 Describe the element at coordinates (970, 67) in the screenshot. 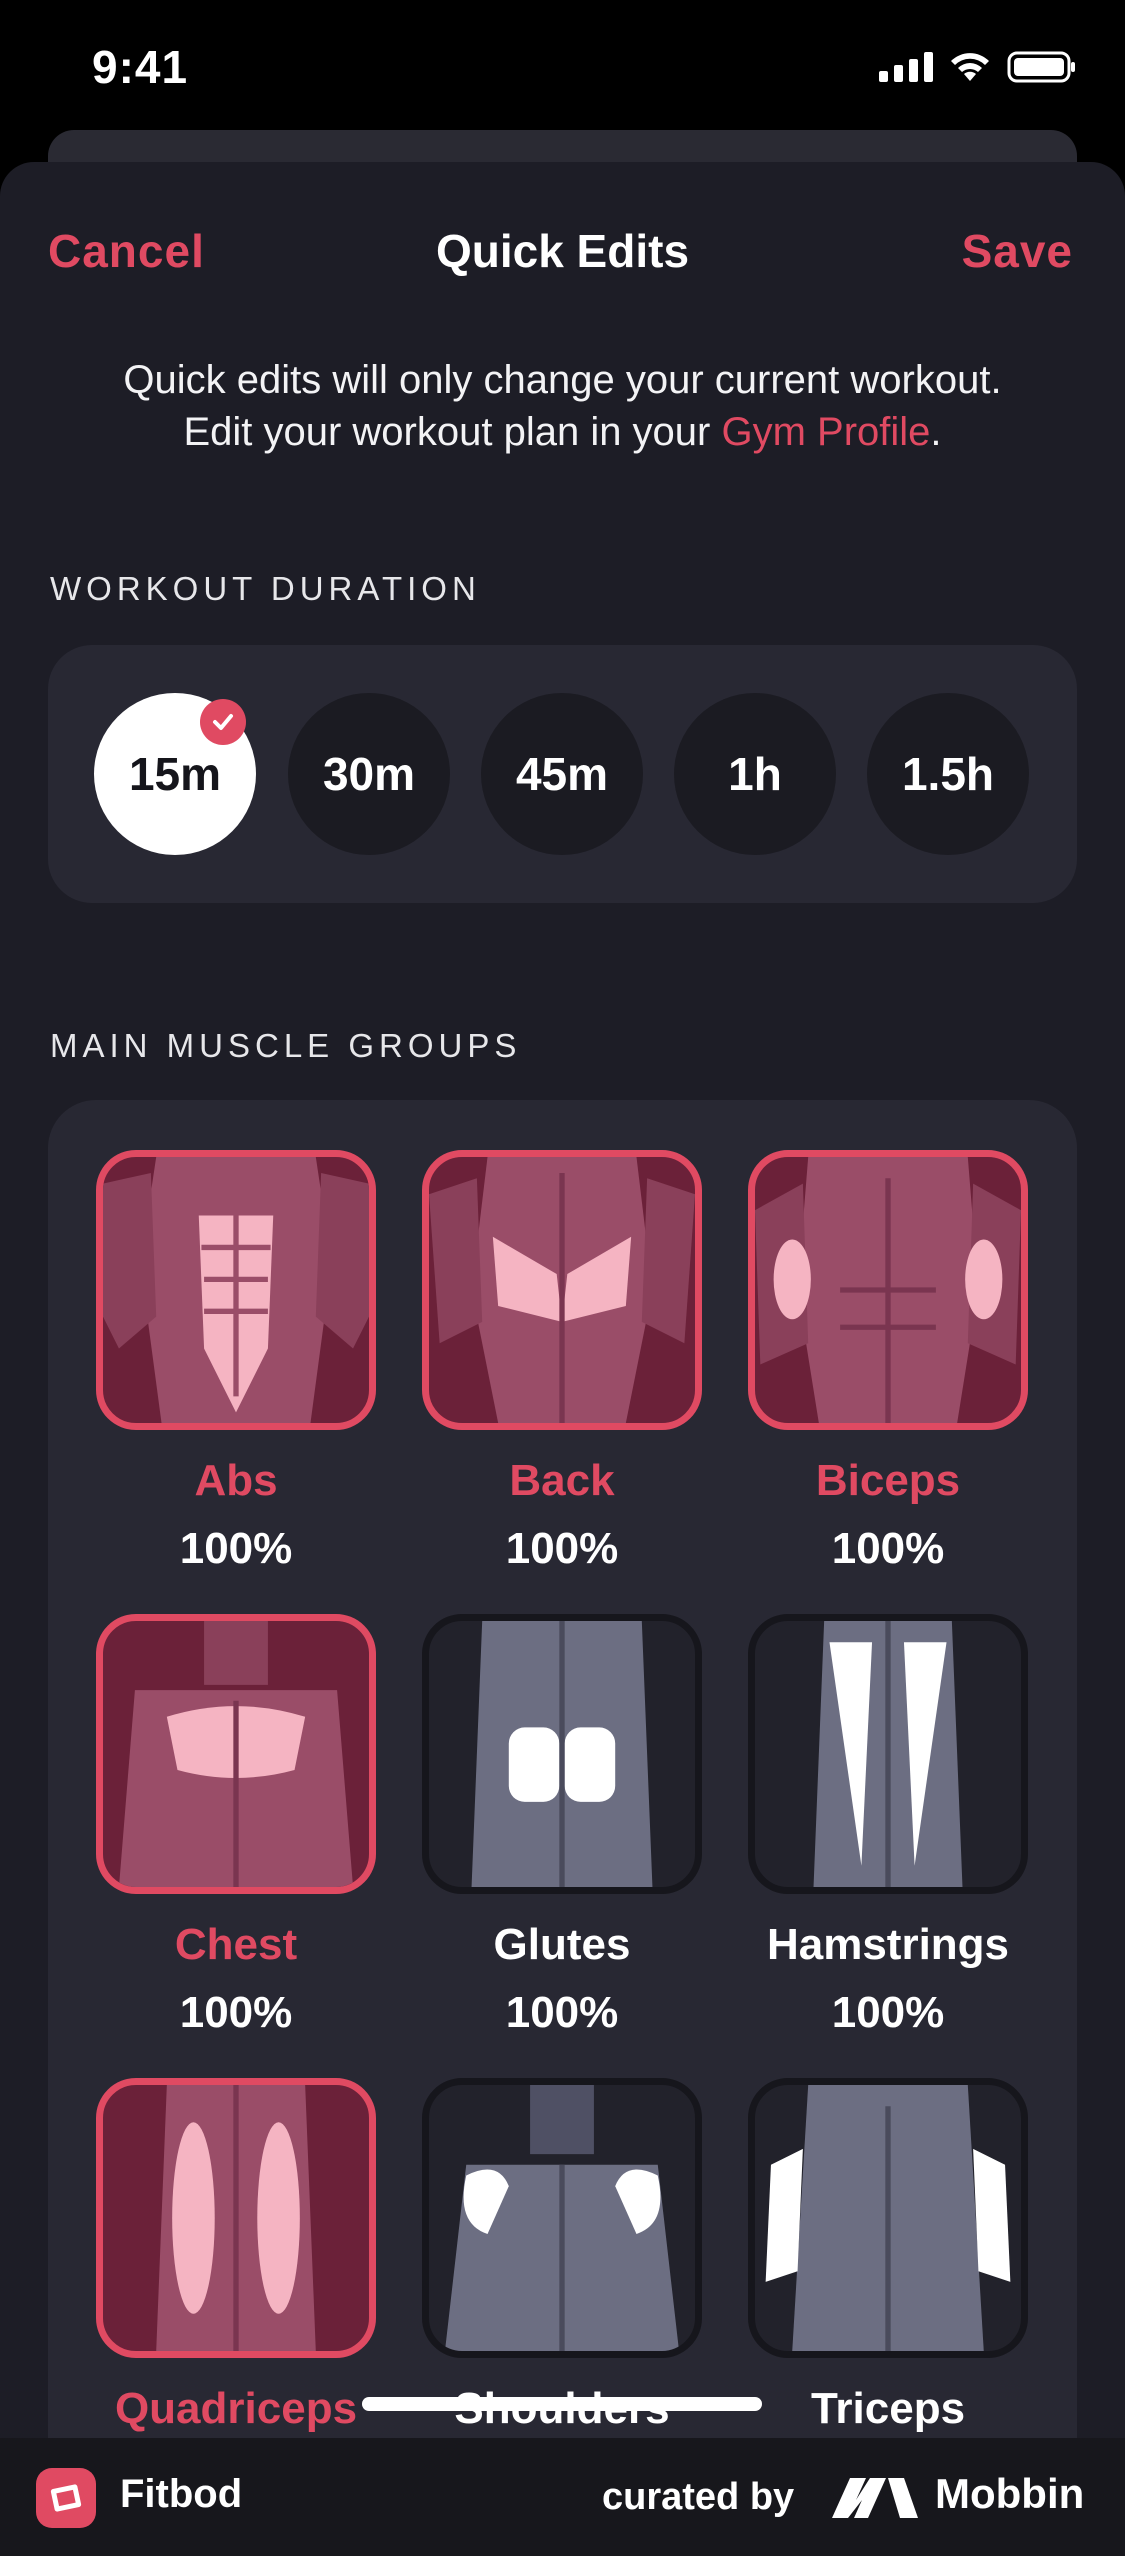

I see `wifi-icon` at that location.